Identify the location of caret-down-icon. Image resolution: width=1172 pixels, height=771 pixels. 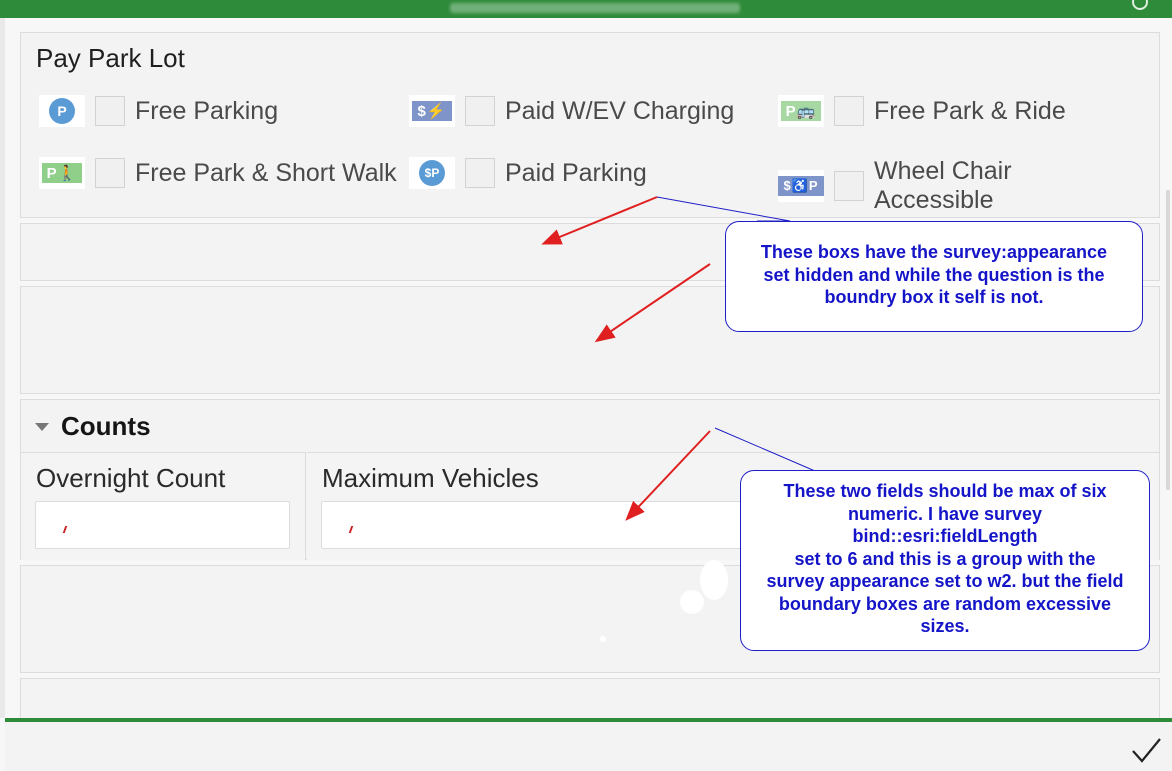
(42, 426).